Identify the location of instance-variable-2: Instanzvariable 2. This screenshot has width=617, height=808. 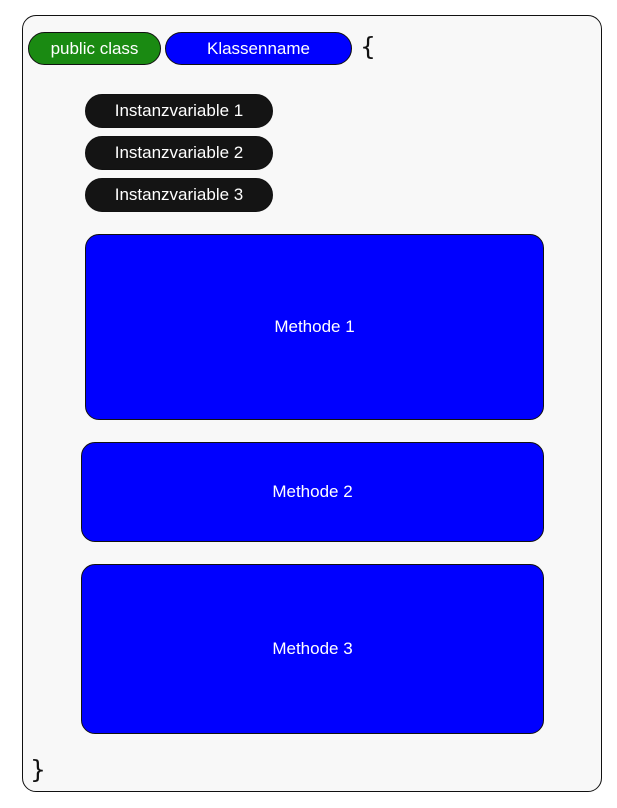
(179, 153).